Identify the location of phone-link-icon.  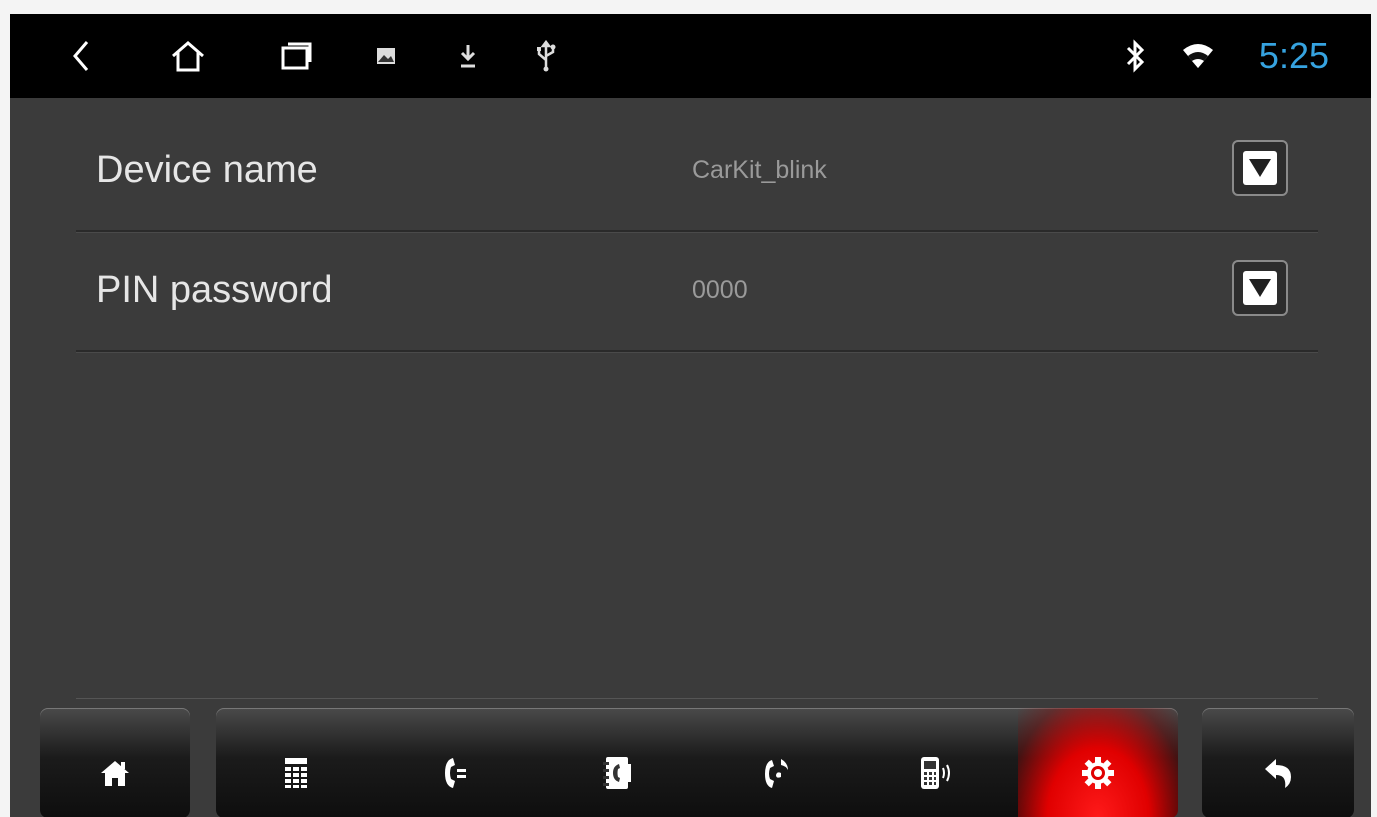
(937, 763).